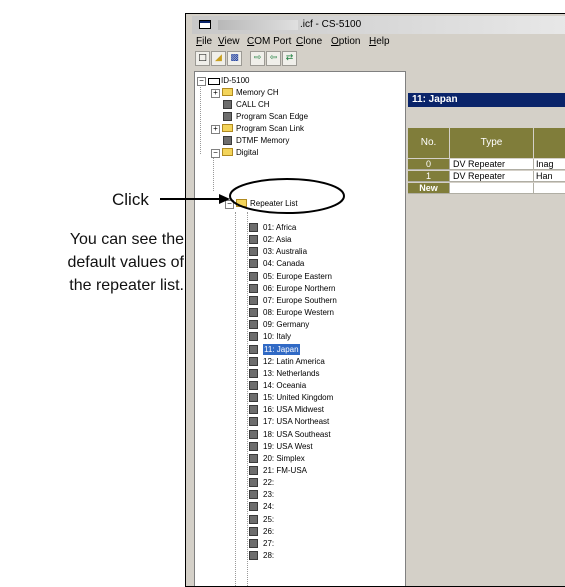 The width and height of the screenshot is (565, 587). Describe the element at coordinates (287, 196) in the screenshot. I see `callout-ellipse` at that location.